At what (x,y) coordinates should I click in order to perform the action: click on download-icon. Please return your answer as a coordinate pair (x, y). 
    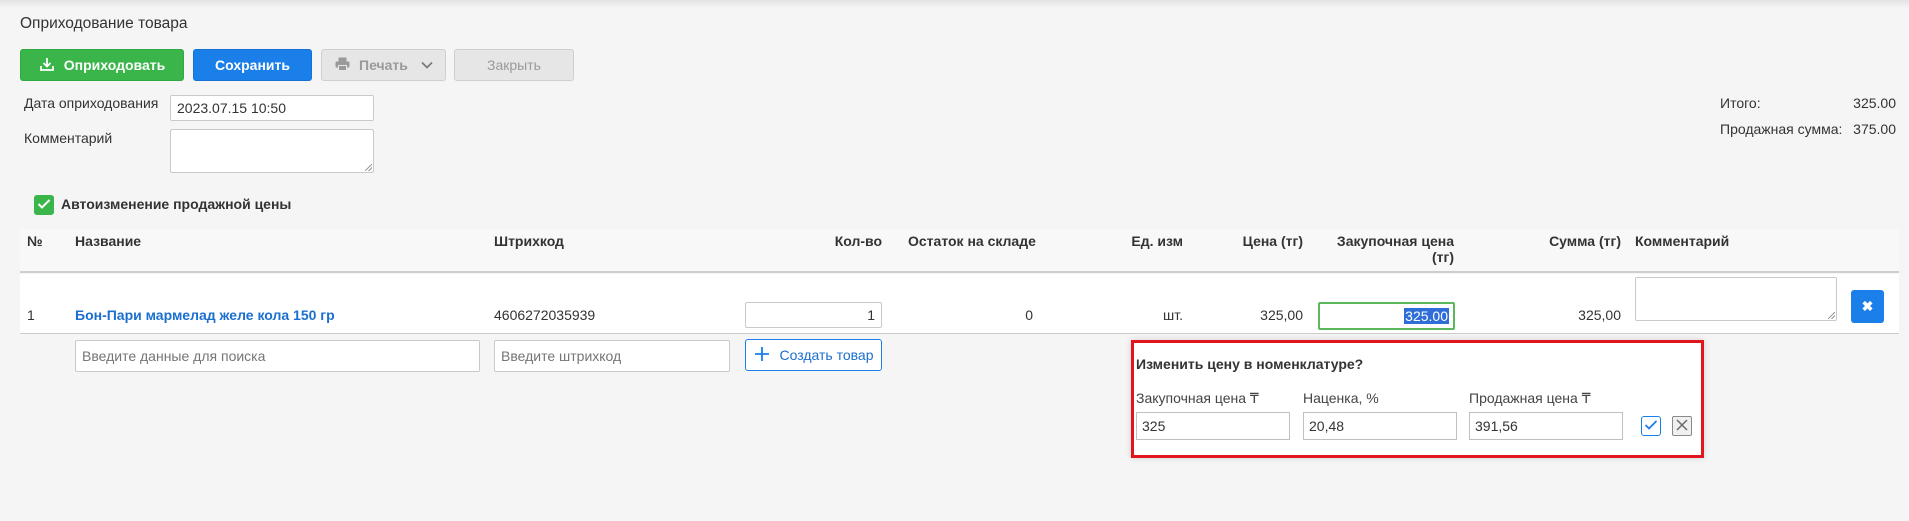
    Looking at the image, I should click on (47, 65).